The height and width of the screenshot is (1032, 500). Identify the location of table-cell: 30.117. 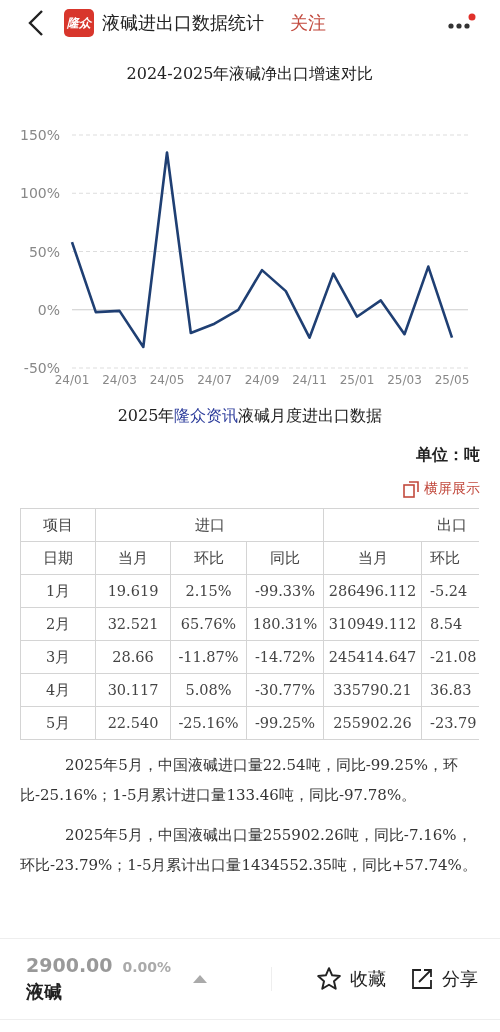
(133, 690).